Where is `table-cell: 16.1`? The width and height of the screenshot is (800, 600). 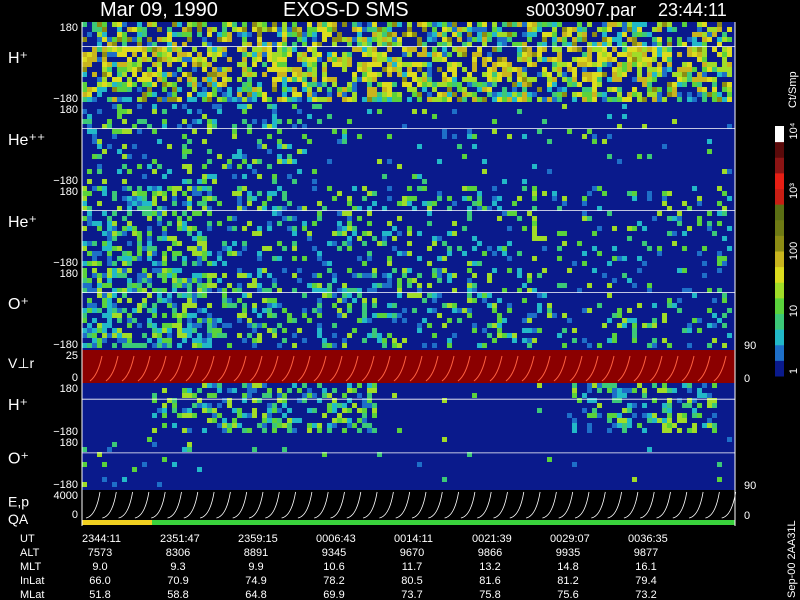
table-cell: 16.1 is located at coordinates (645, 567).